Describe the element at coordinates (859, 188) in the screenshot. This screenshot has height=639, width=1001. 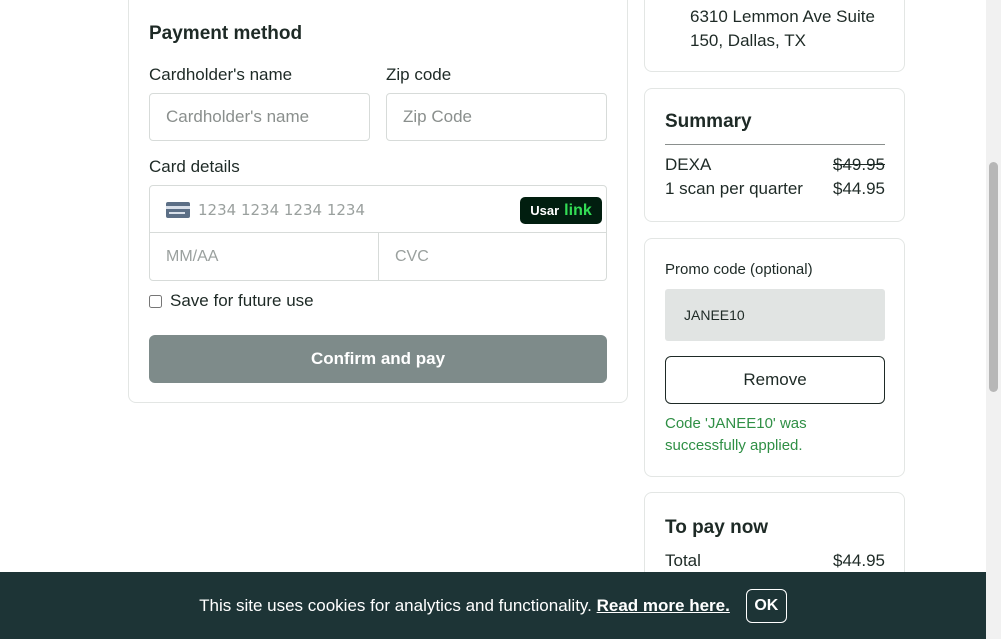
I see `summary-row-price: $44.95` at that location.